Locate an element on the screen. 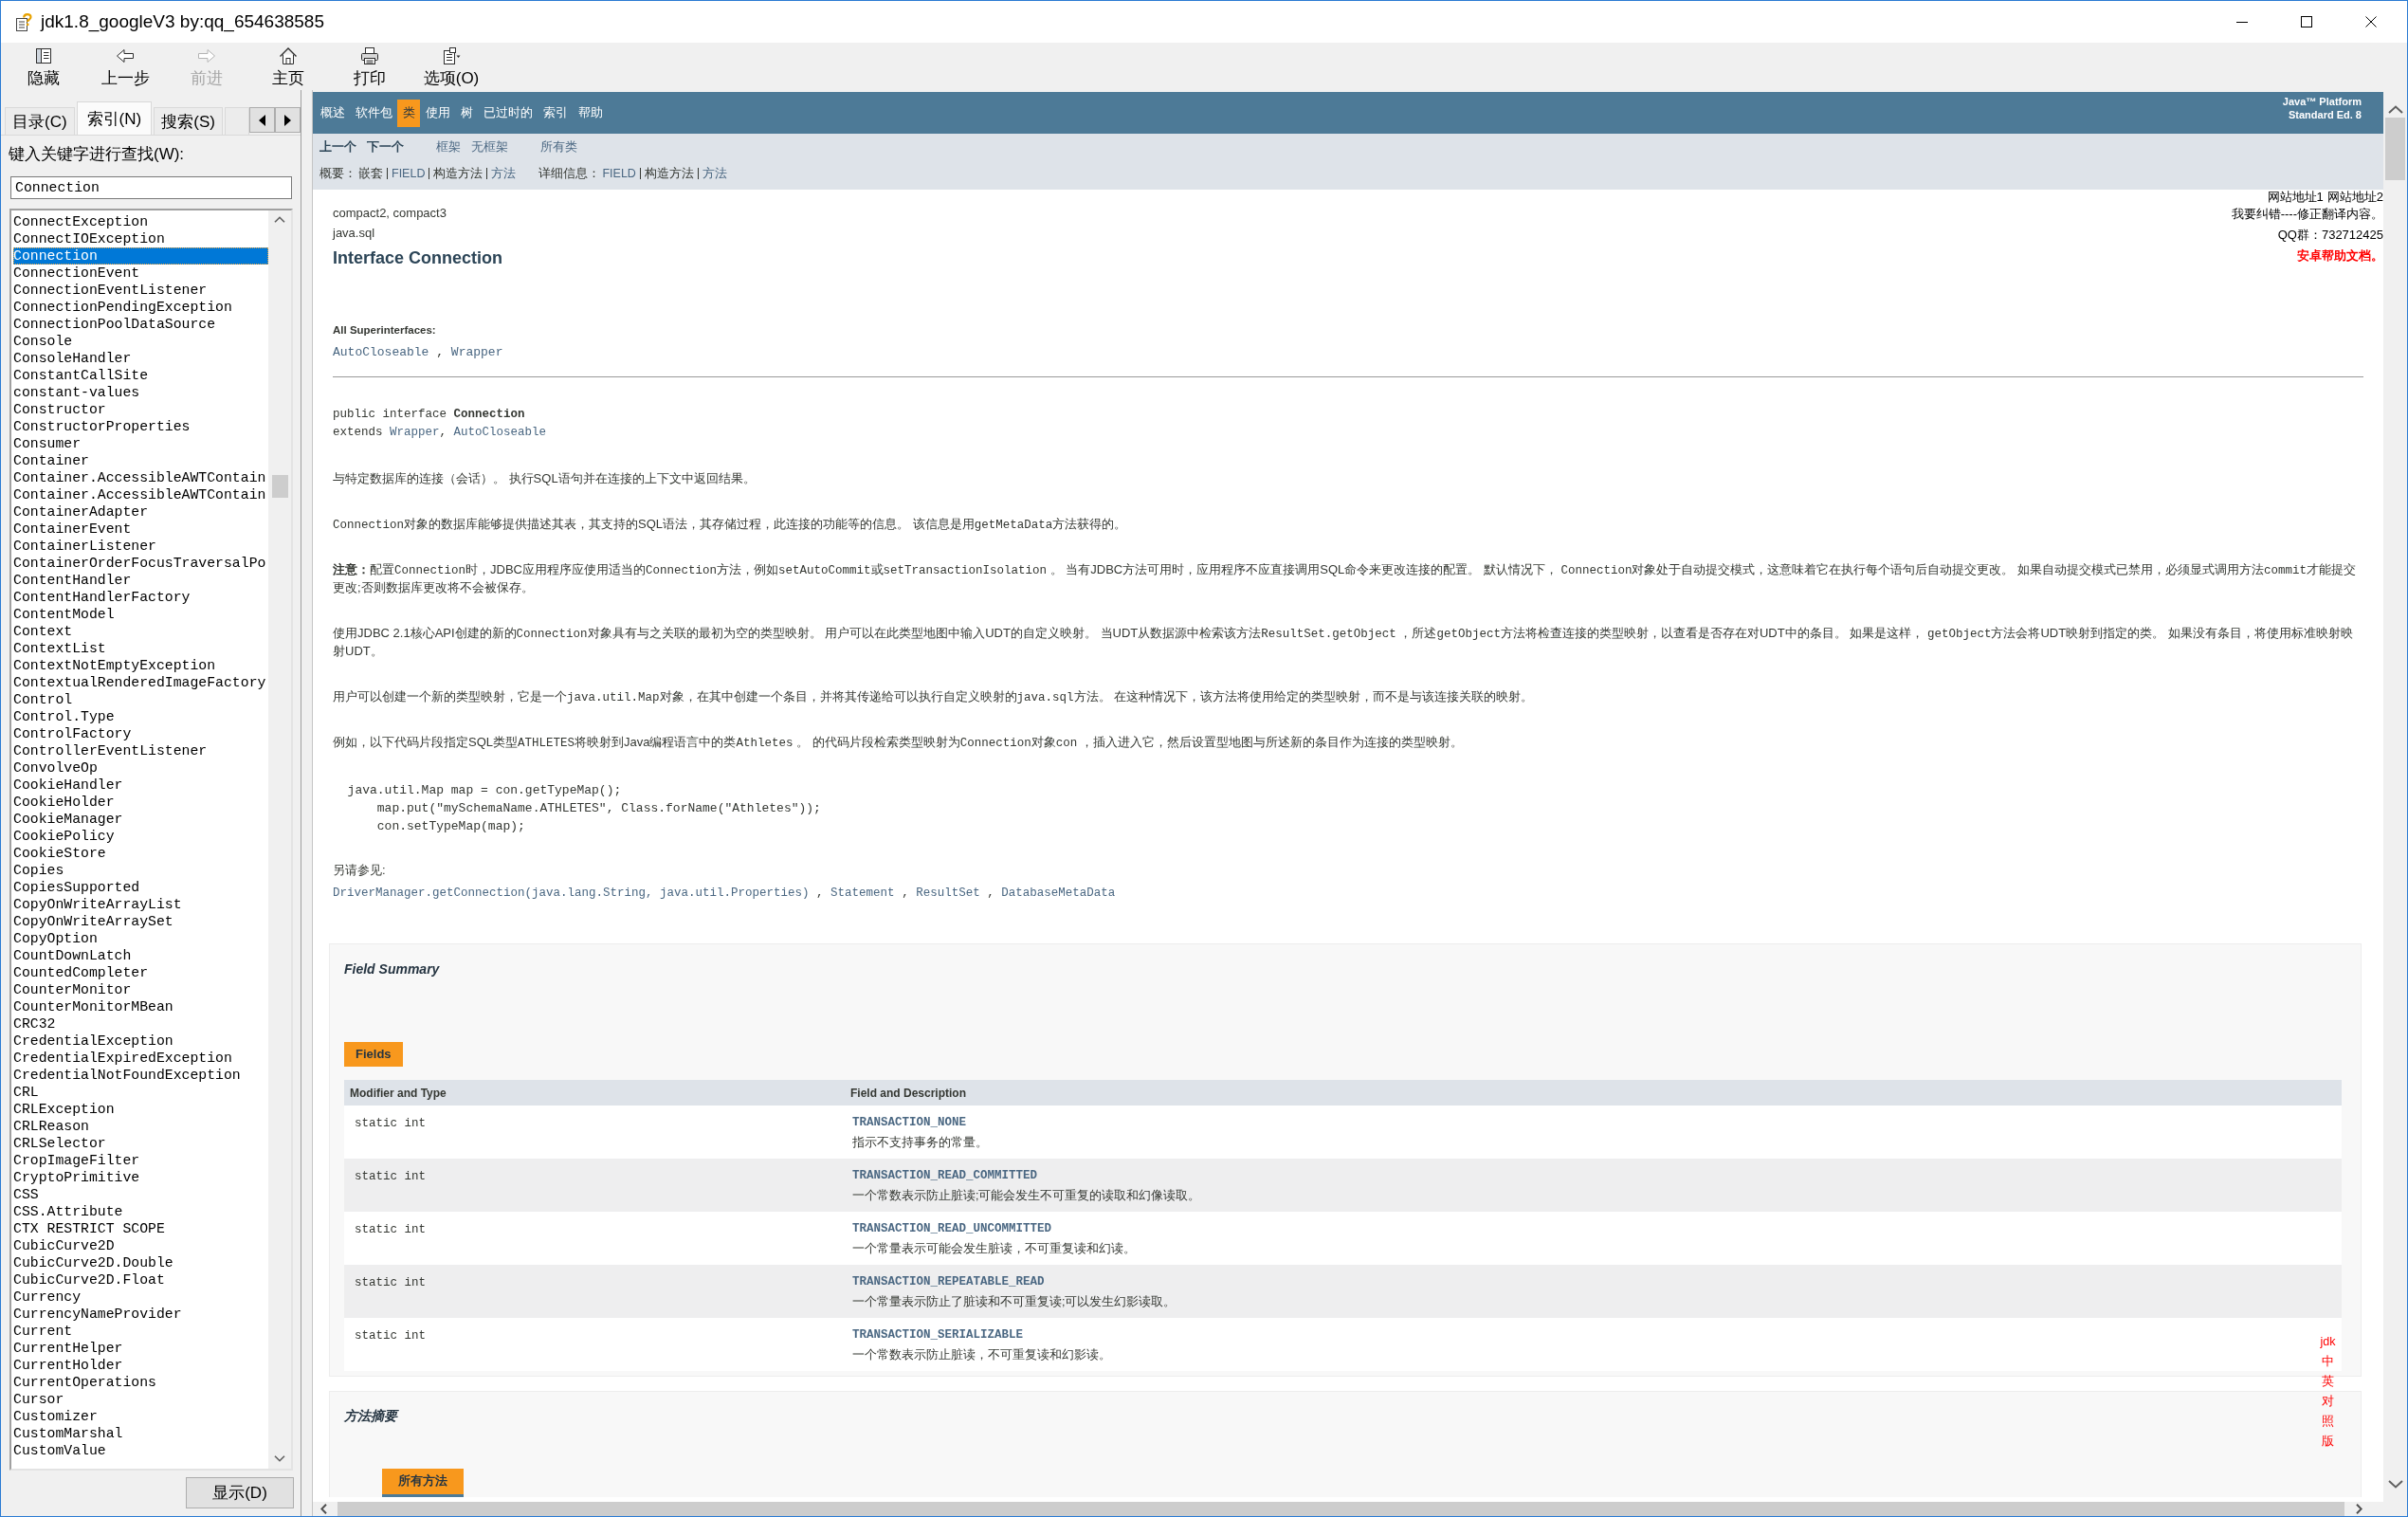 The height and width of the screenshot is (1517, 2408). type-link: Wrapper is located at coordinates (476, 352).